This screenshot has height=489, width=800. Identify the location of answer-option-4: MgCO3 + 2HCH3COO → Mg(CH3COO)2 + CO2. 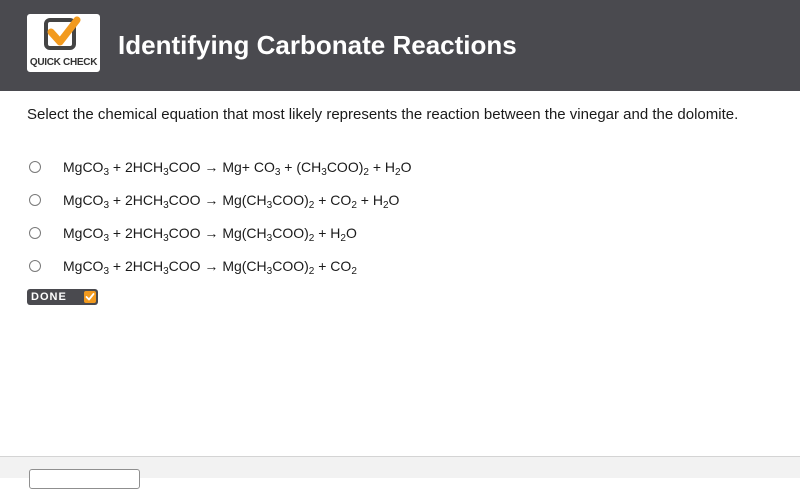
(329, 265).